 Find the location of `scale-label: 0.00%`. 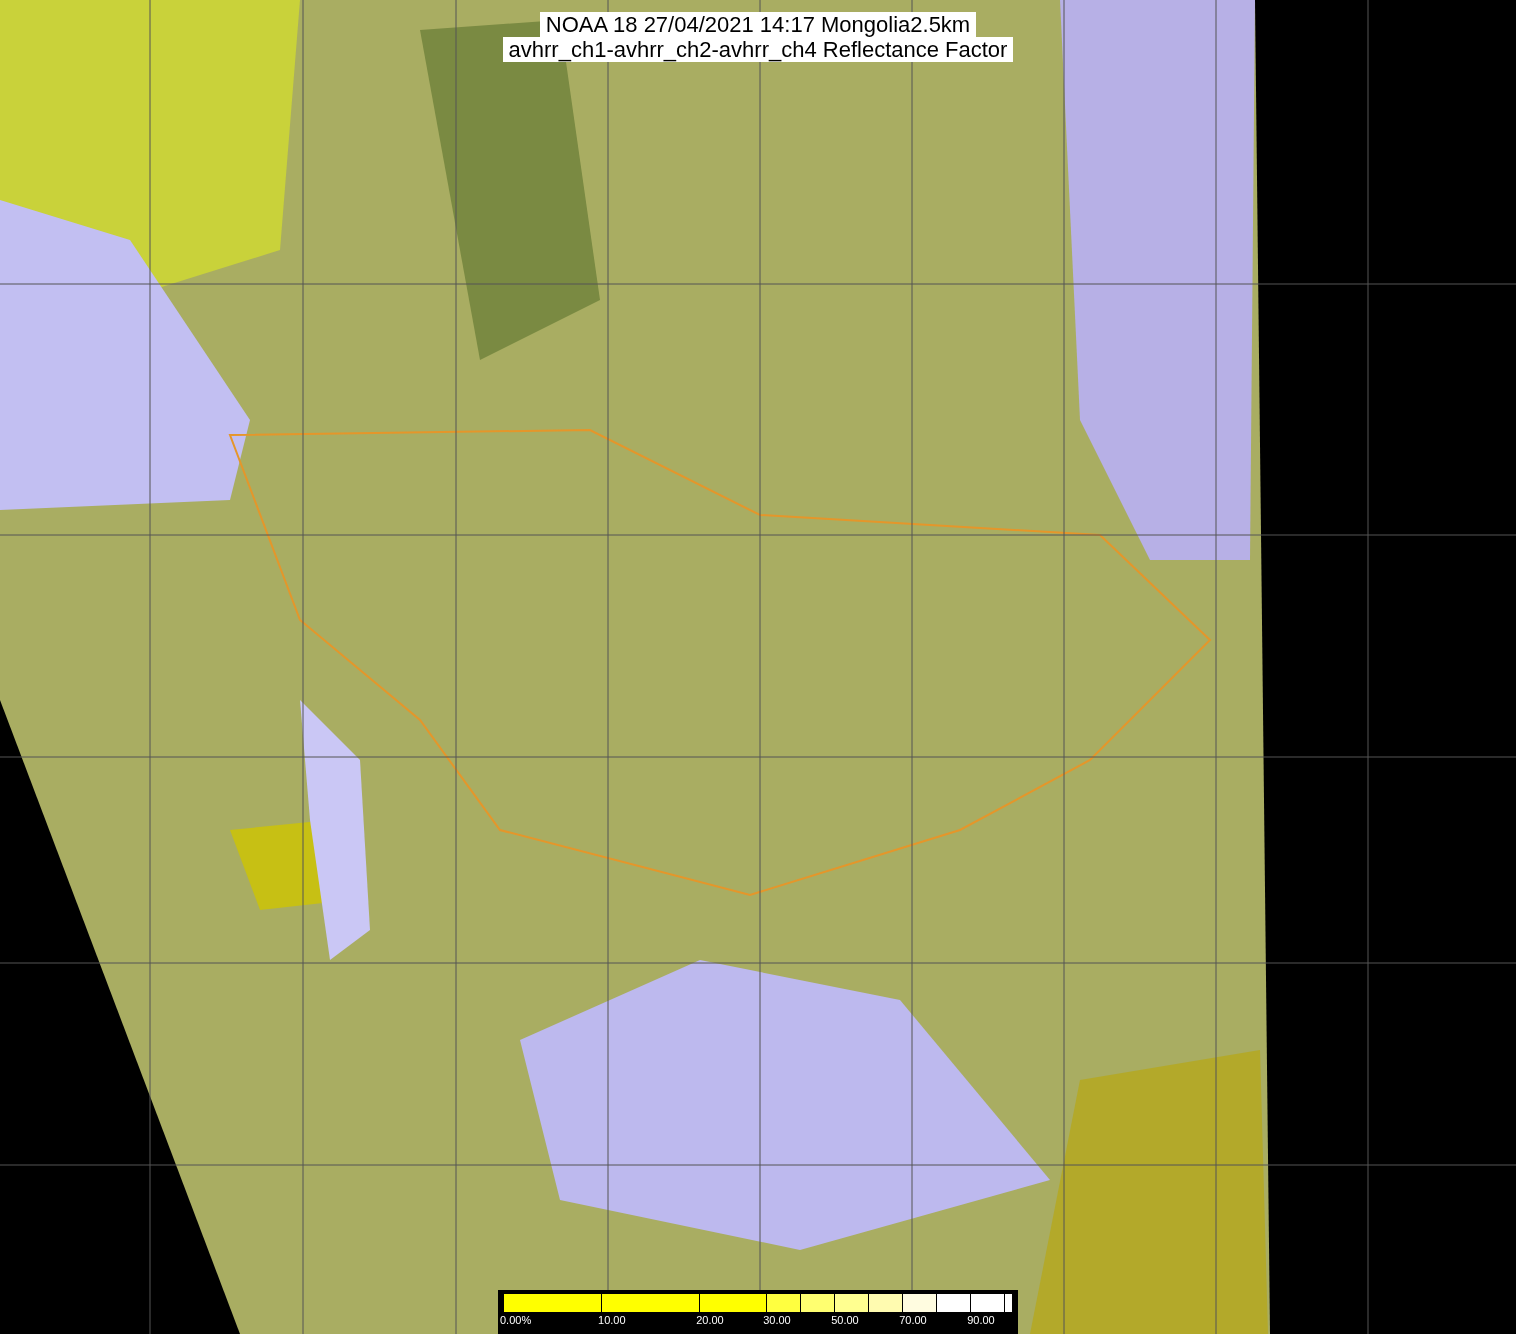

scale-label: 0.00% is located at coordinates (516, 1320).